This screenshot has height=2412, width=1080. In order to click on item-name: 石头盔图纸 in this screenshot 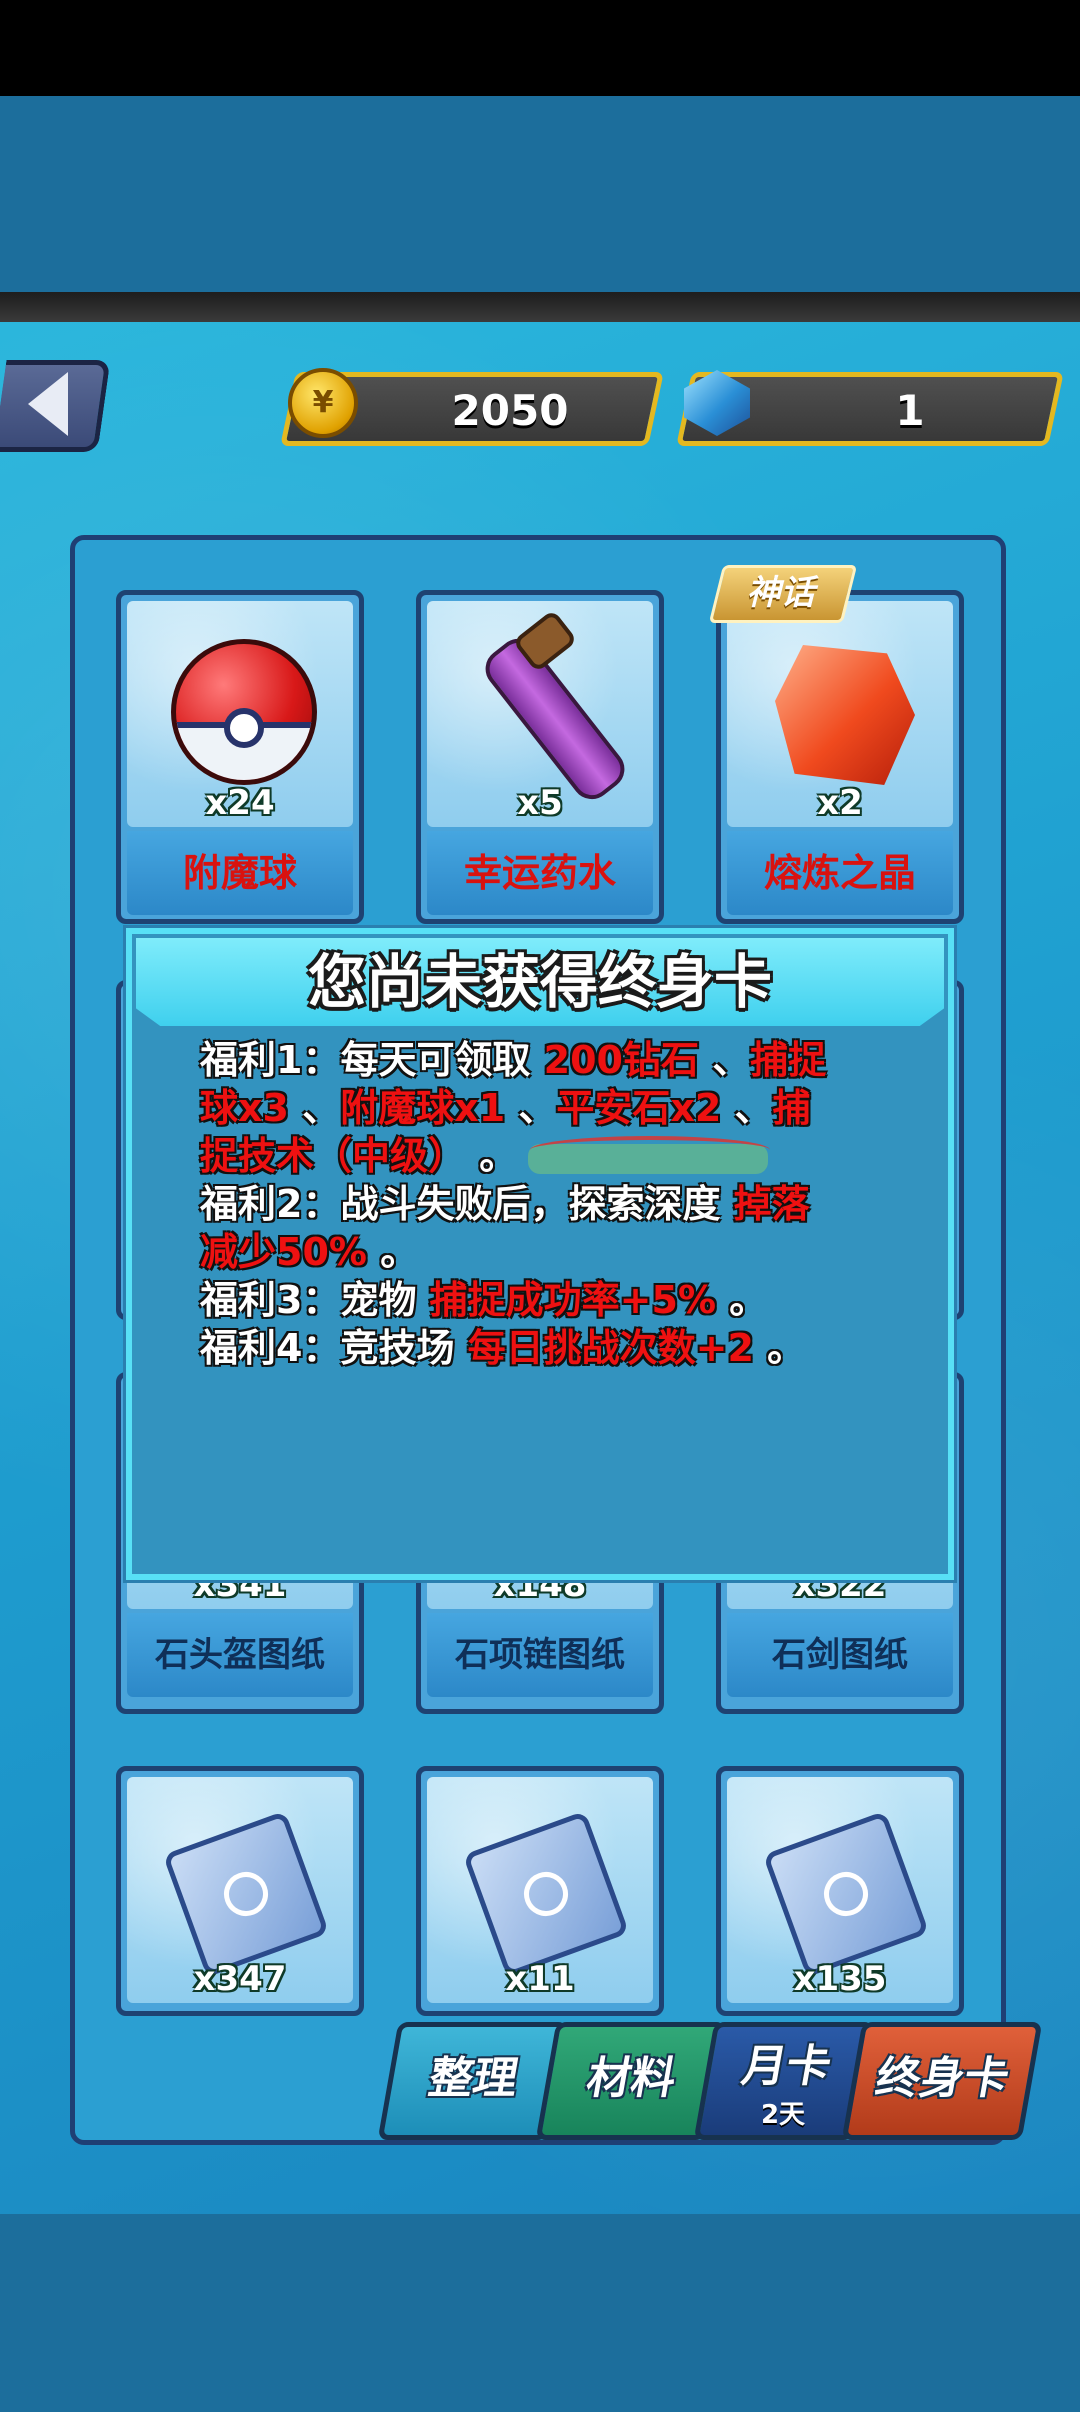, I will do `click(240, 1655)`.